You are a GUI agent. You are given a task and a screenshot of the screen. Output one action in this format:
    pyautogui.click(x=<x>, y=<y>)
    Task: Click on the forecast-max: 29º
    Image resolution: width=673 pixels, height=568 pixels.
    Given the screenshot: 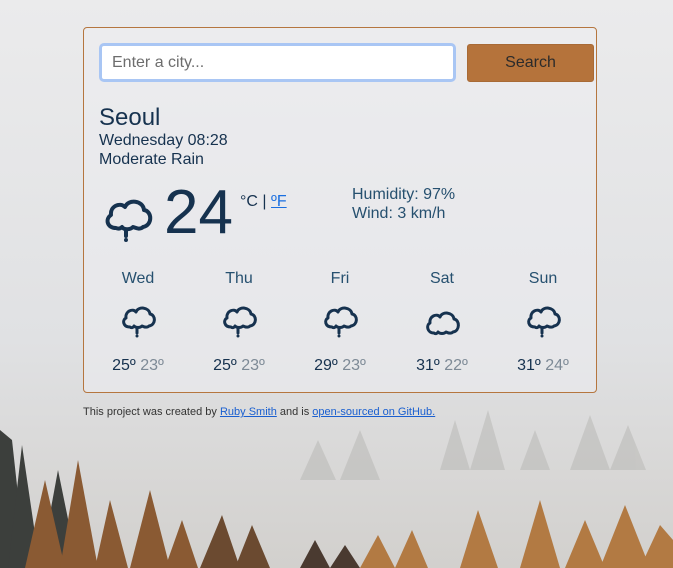 What is the action you would take?
    pyautogui.click(x=326, y=365)
    